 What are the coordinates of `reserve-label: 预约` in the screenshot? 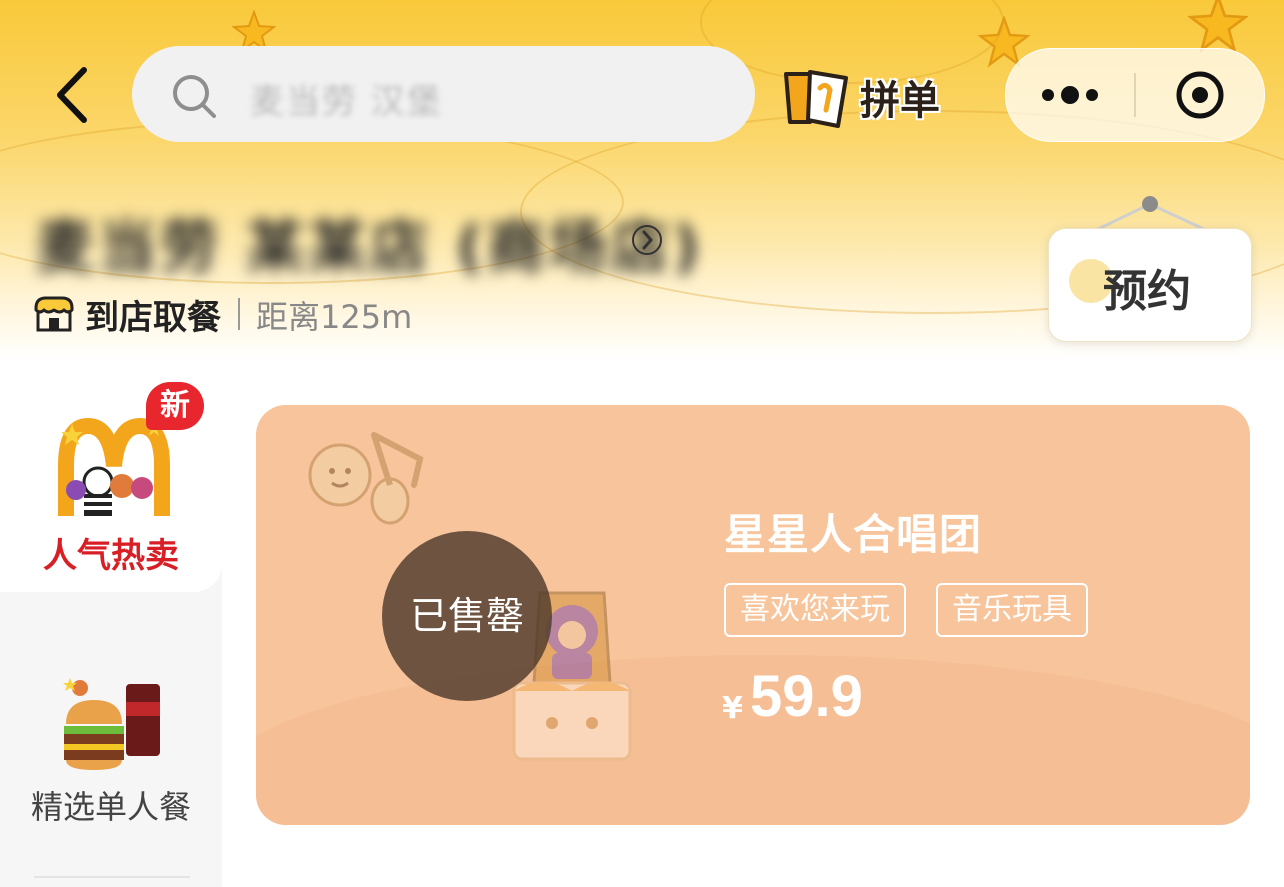 It's located at (1147, 291).